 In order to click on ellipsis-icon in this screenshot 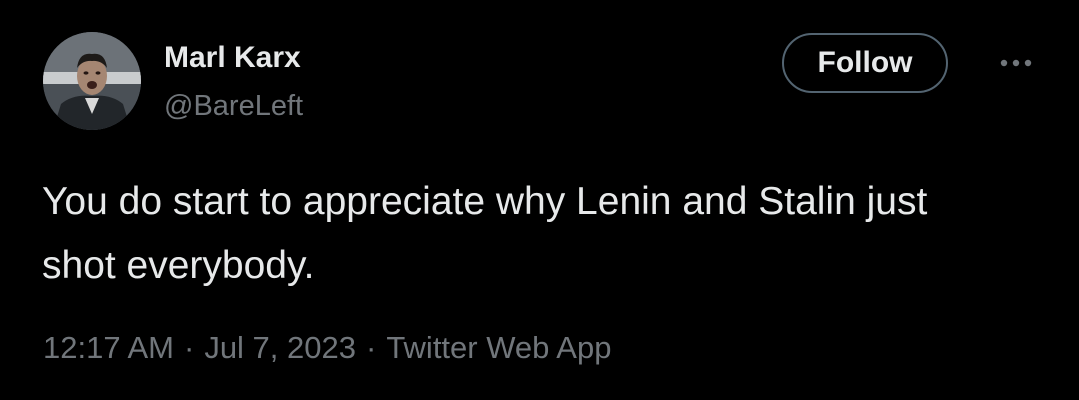, I will do `click(1016, 63)`.